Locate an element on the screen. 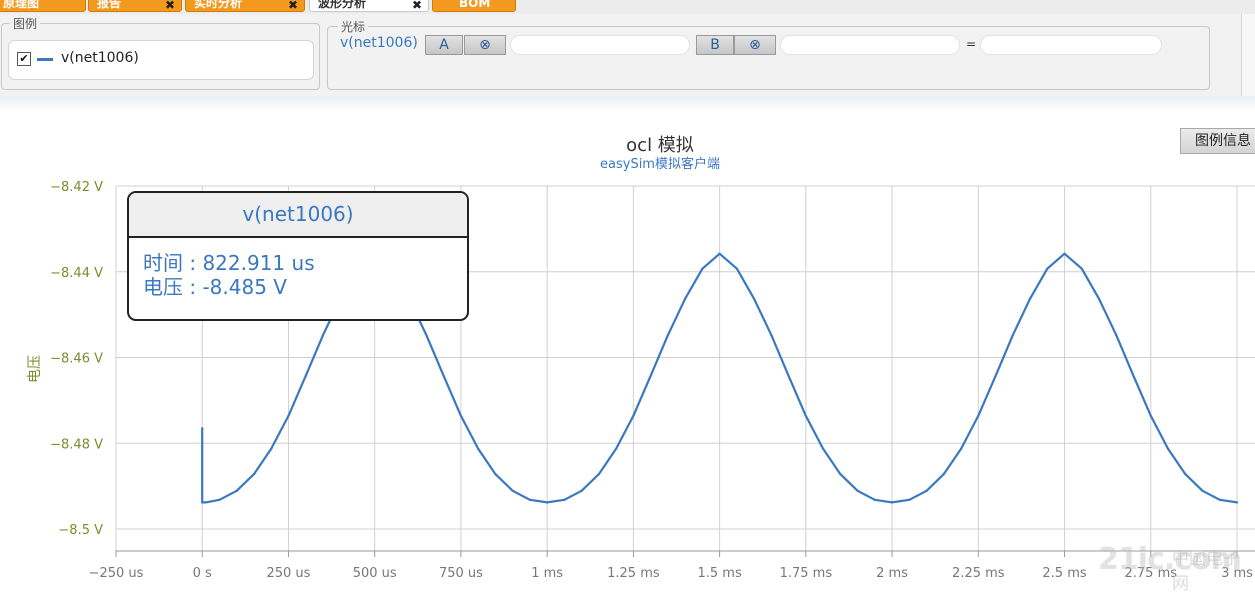 Image resolution: width=1255 pixels, height=594 pixels. y-axis-label: 电压 is located at coordinates (35, 369).